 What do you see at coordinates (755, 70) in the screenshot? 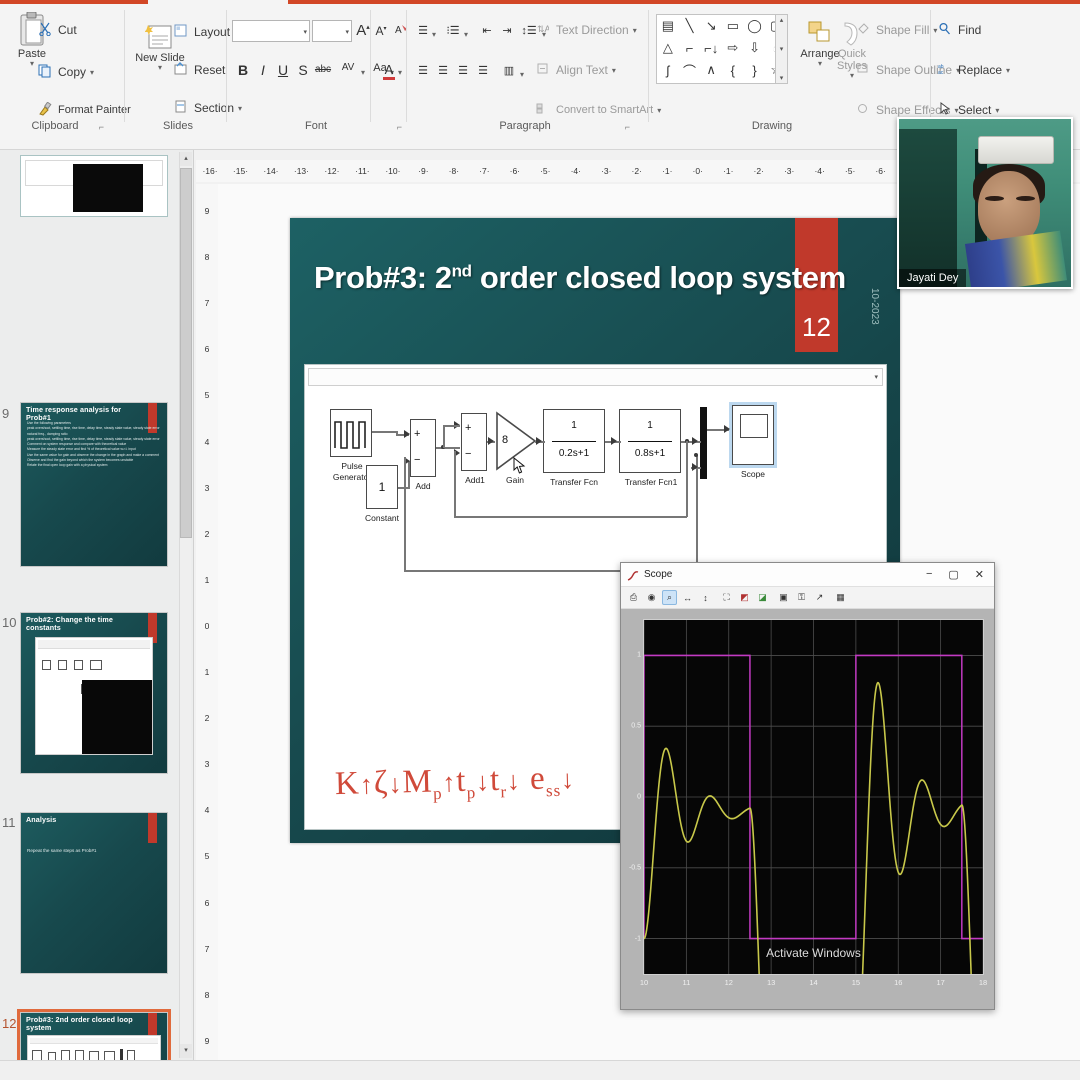
I see `shape-right-brace-icon: }` at bounding box center [755, 70].